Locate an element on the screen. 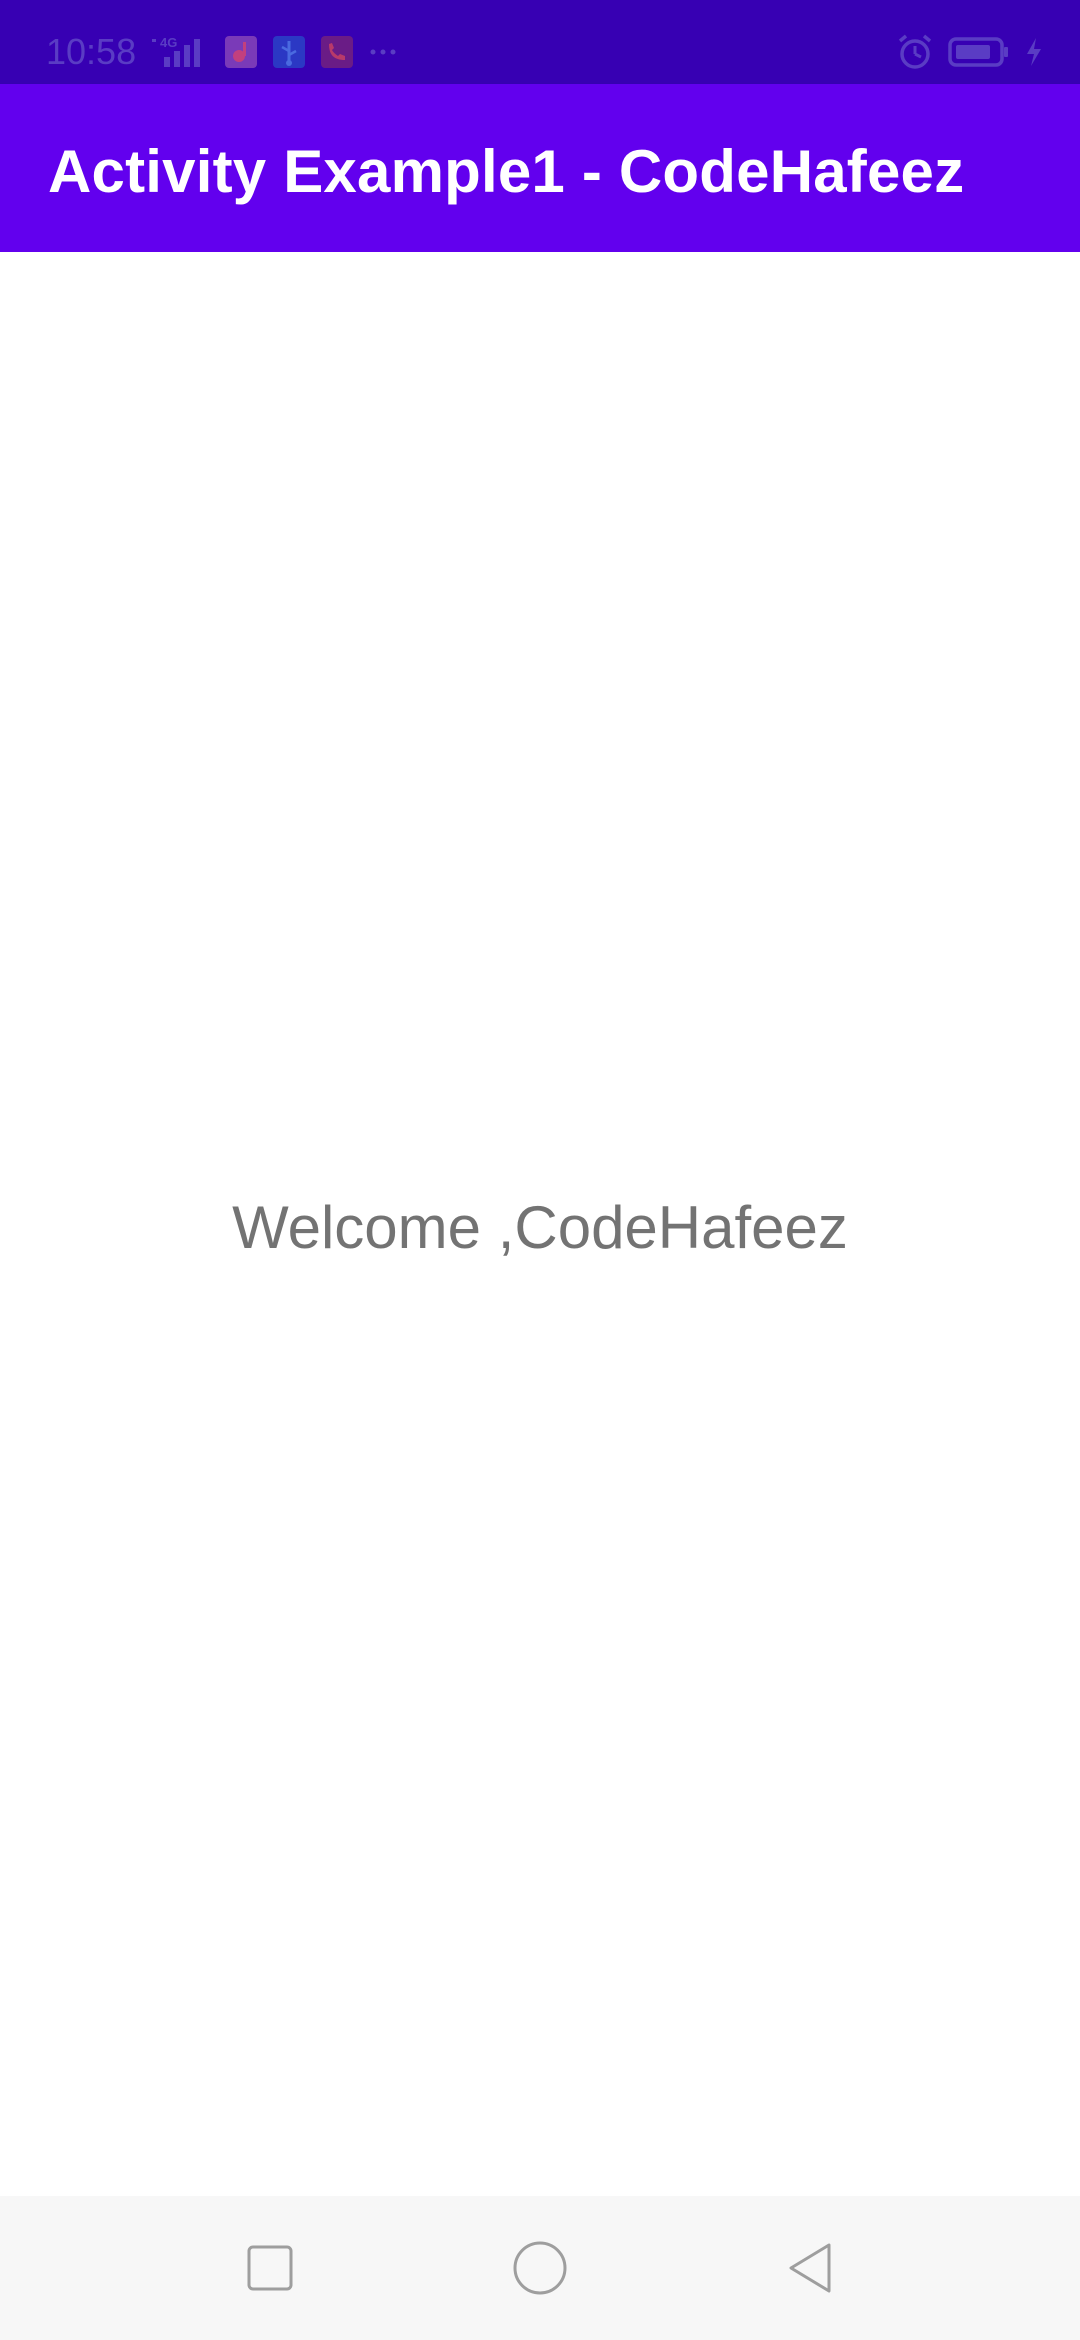 Image resolution: width=1080 pixels, height=2340 pixels. home-button is located at coordinates (540, 2268).